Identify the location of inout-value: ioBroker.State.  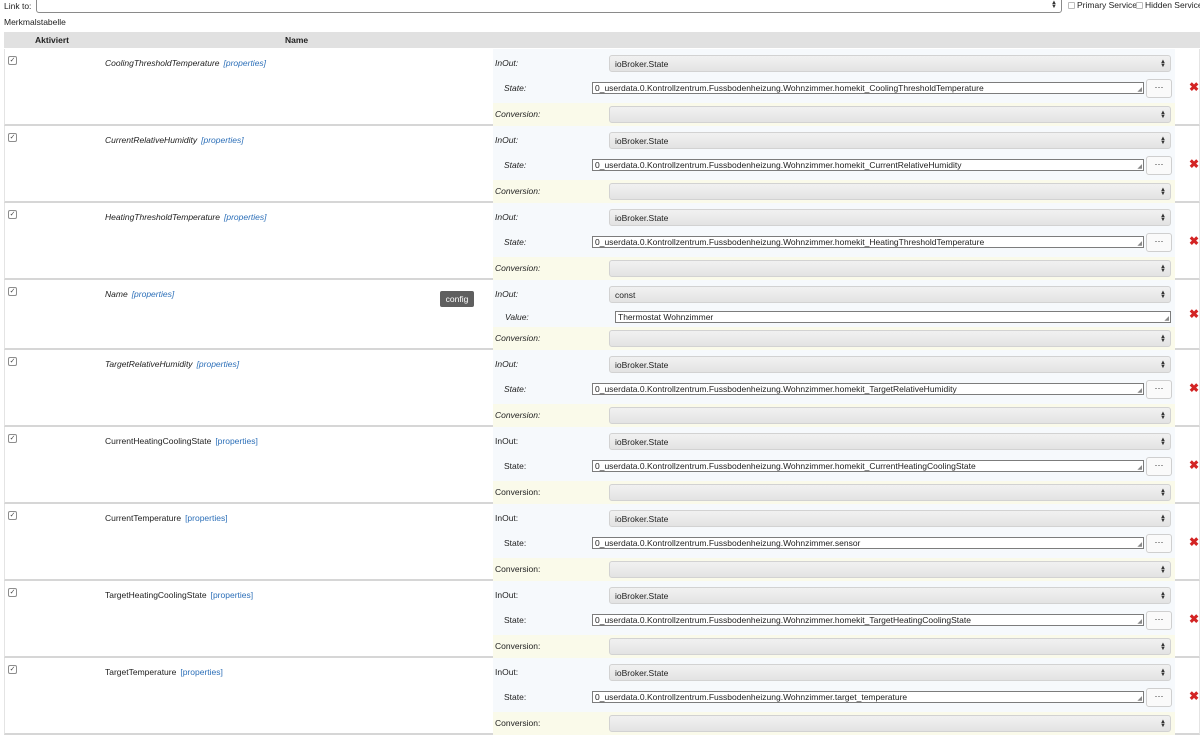
(642, 519).